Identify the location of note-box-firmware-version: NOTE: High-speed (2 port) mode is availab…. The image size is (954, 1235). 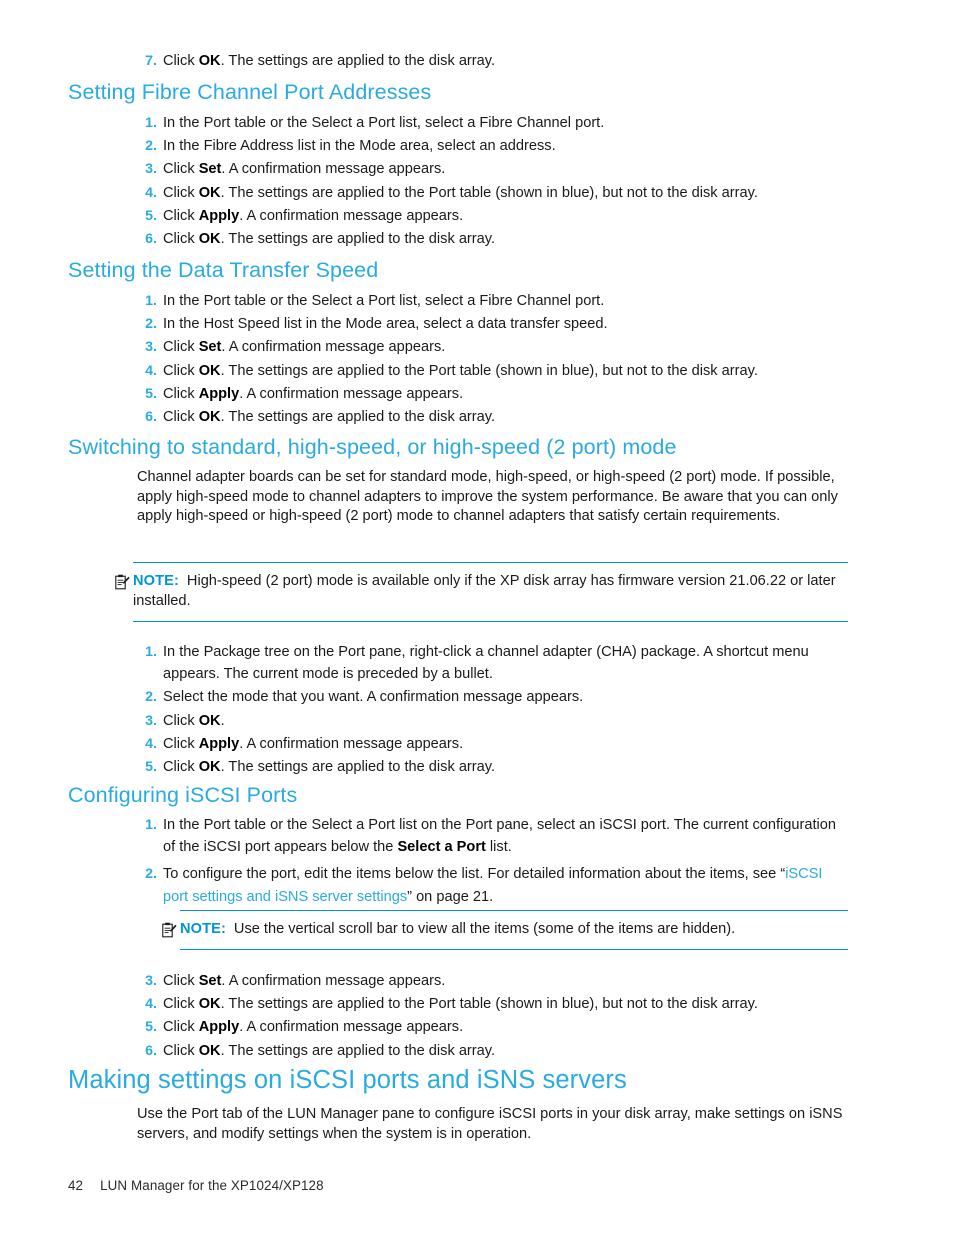
(481, 592).